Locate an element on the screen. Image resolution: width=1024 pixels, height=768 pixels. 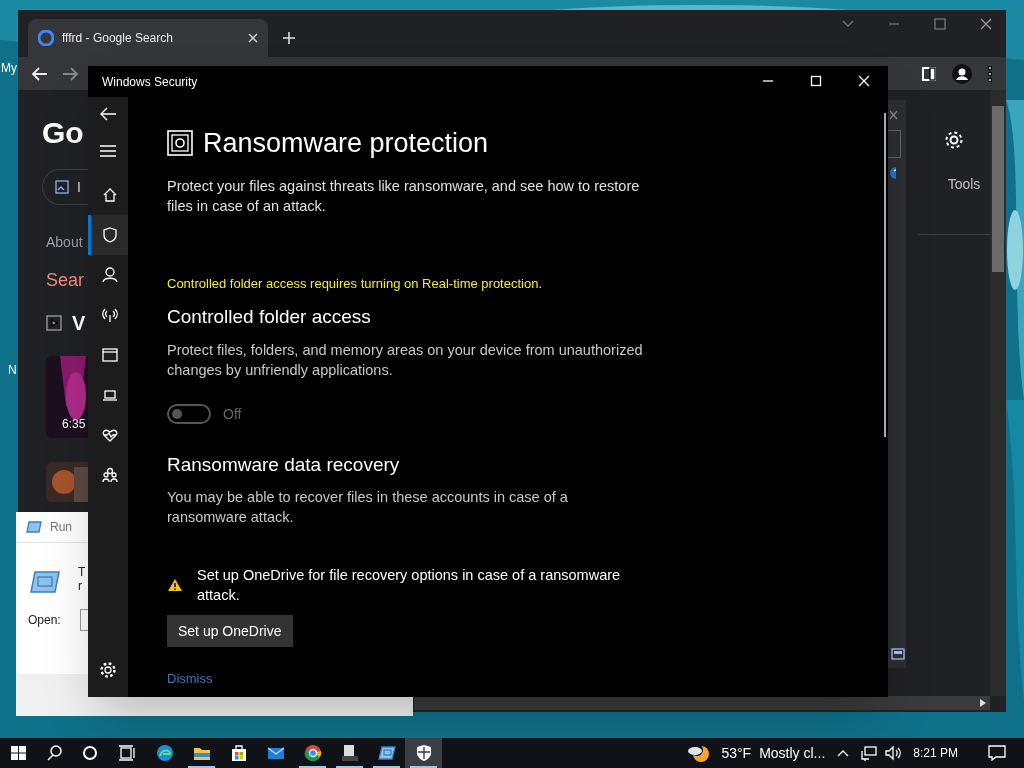
notification-icon is located at coordinates (997, 753).